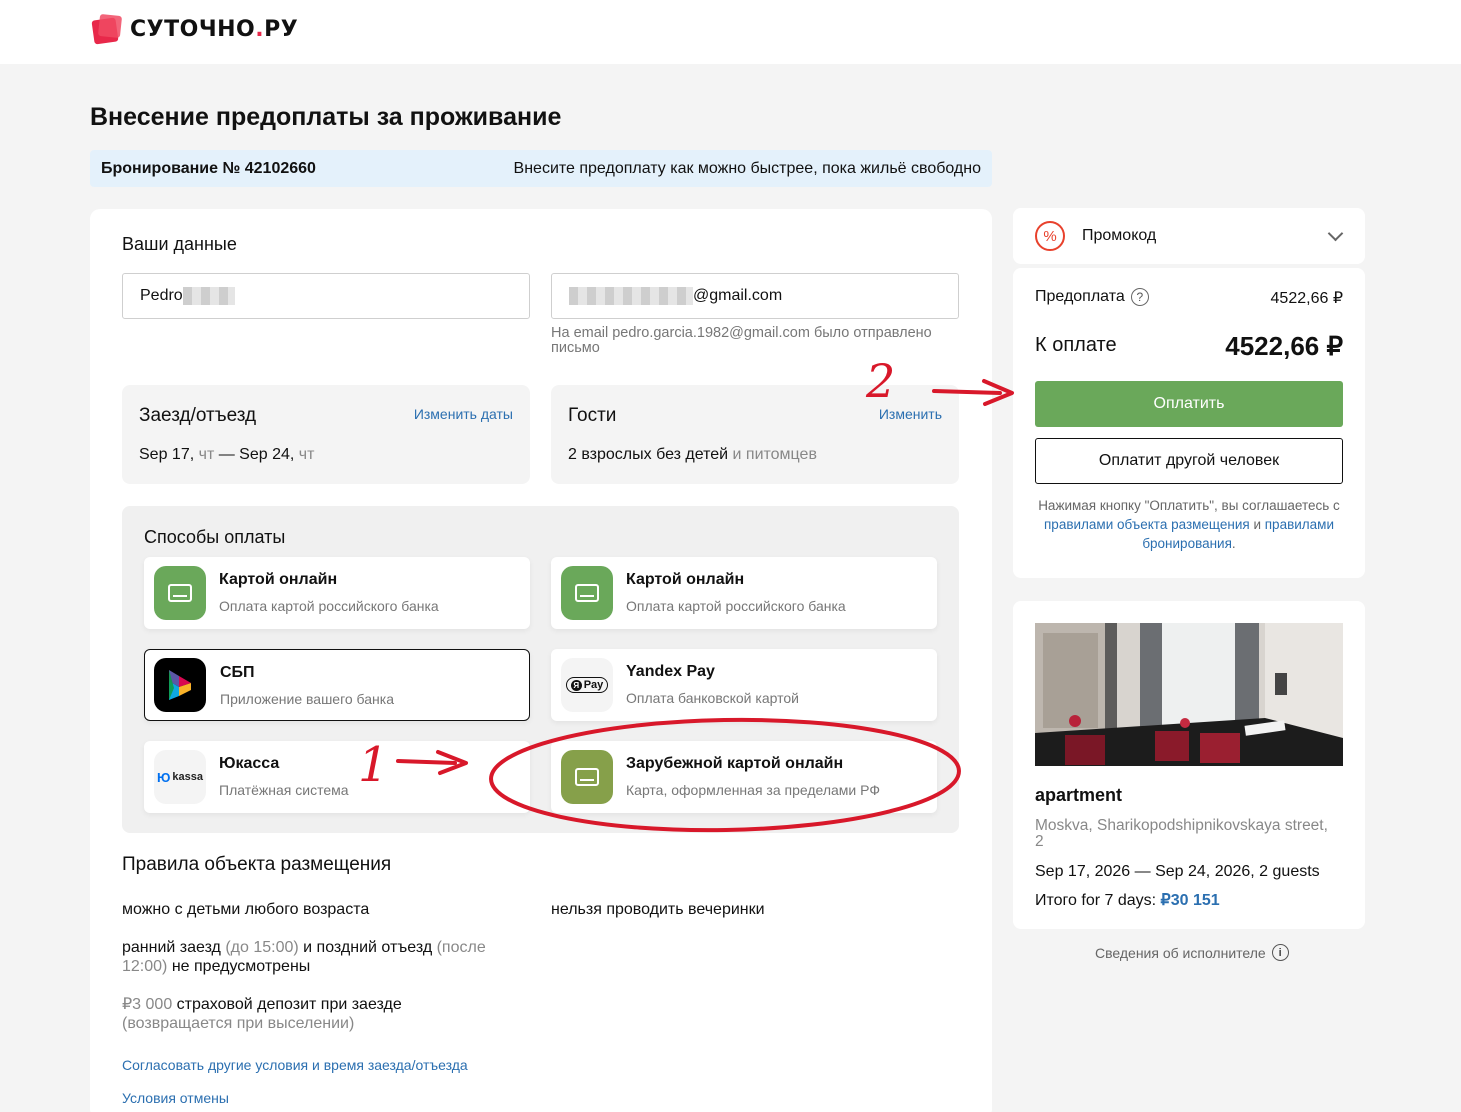 The height and width of the screenshot is (1112, 1461). Describe the element at coordinates (337, 685) in the screenshot. I see `payment-sbp: СБП Приложение вашего банка` at that location.